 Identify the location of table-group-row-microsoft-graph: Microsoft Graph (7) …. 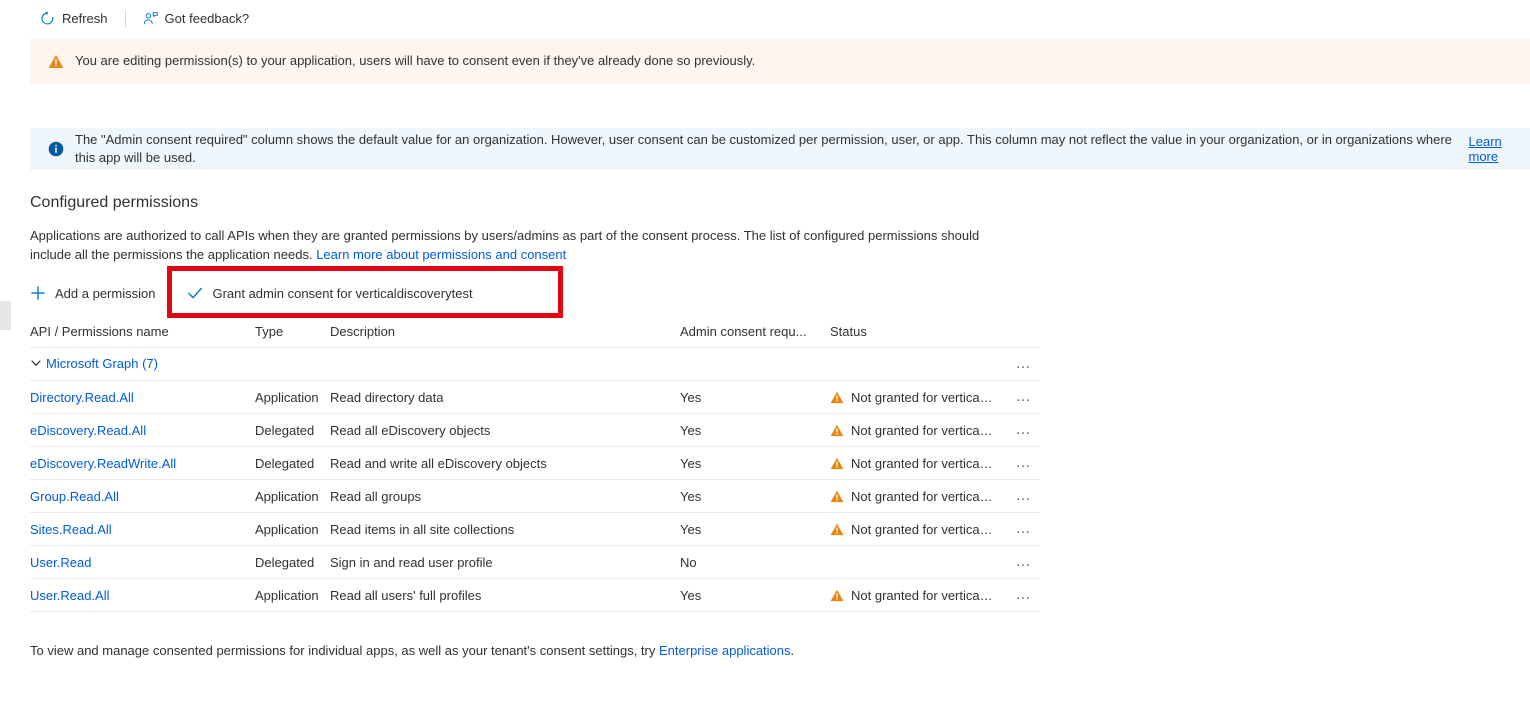
(535, 364).